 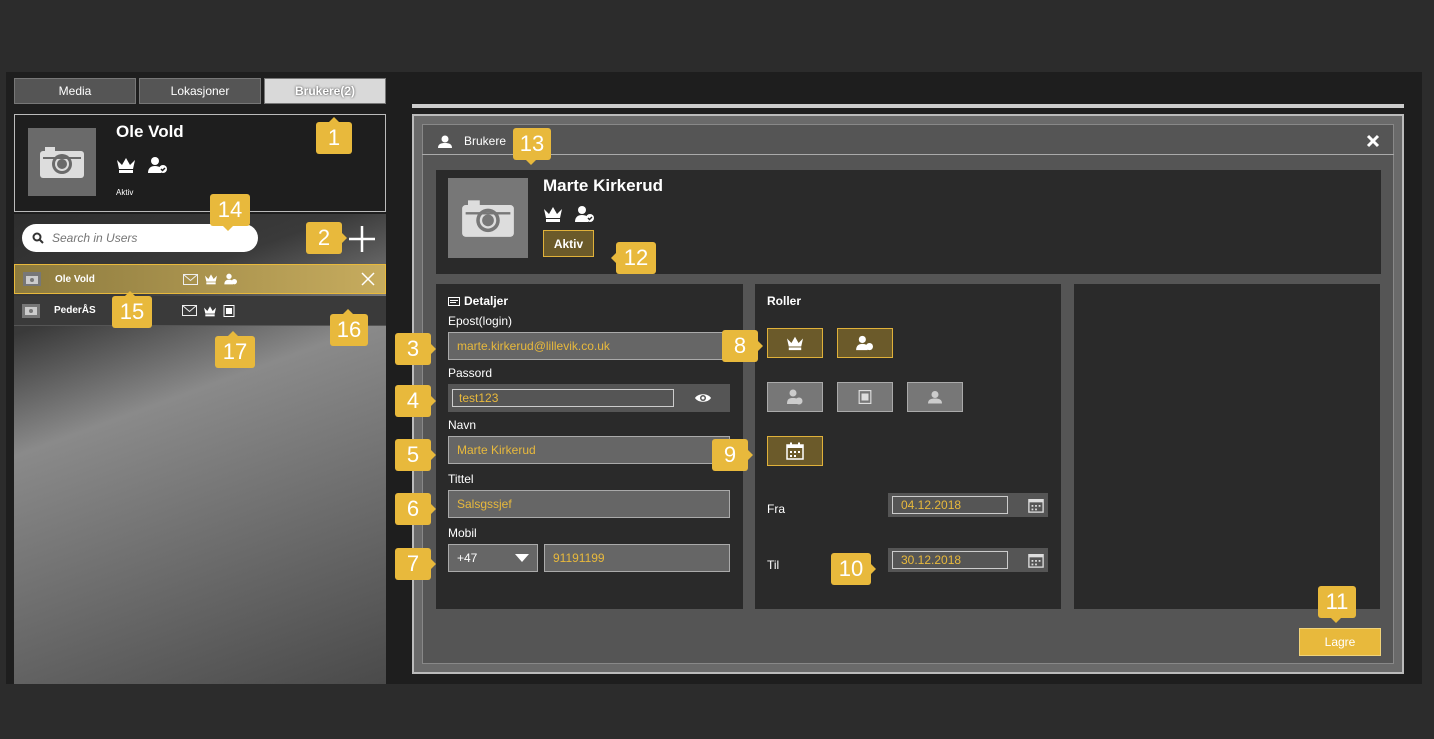 I want to click on from-date-input: 04.12.2018, so click(x=950, y=505).